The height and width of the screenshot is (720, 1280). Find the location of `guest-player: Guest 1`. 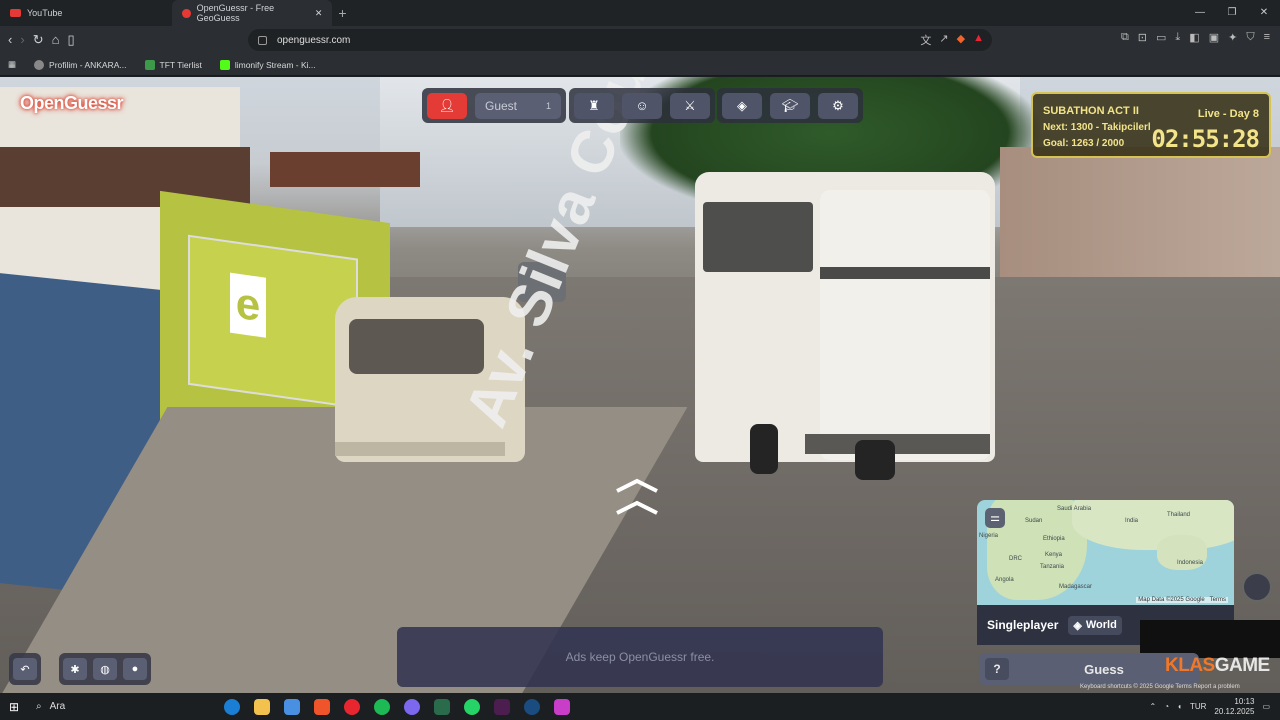

guest-player: Guest 1 is located at coordinates (518, 105).